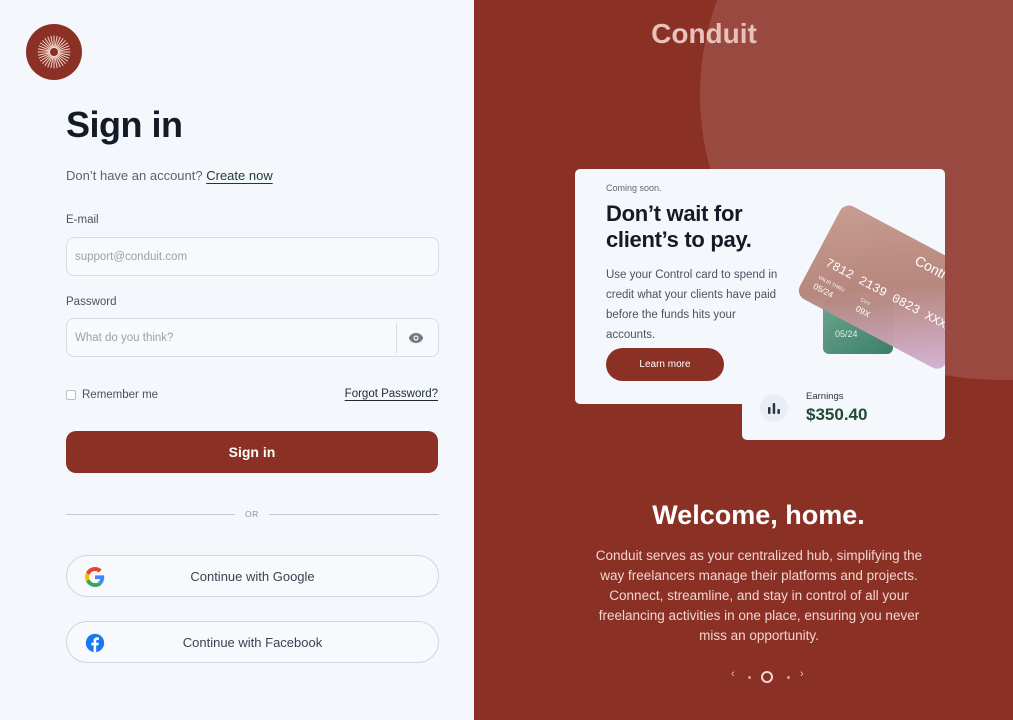 Image resolution: width=1013 pixels, height=720 pixels. I want to click on password-field-wrapper, so click(252, 337).